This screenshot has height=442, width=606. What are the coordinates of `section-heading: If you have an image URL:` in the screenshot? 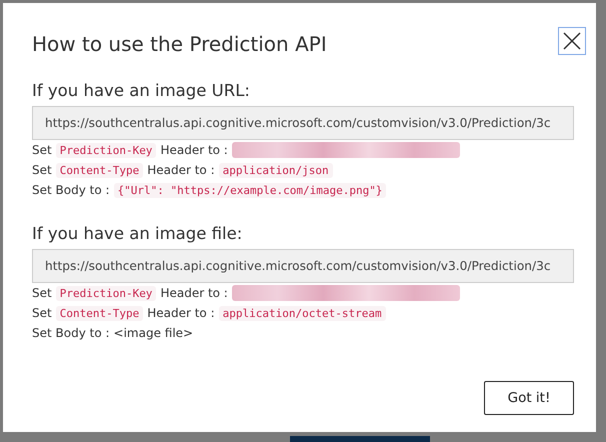 It's located at (141, 90).